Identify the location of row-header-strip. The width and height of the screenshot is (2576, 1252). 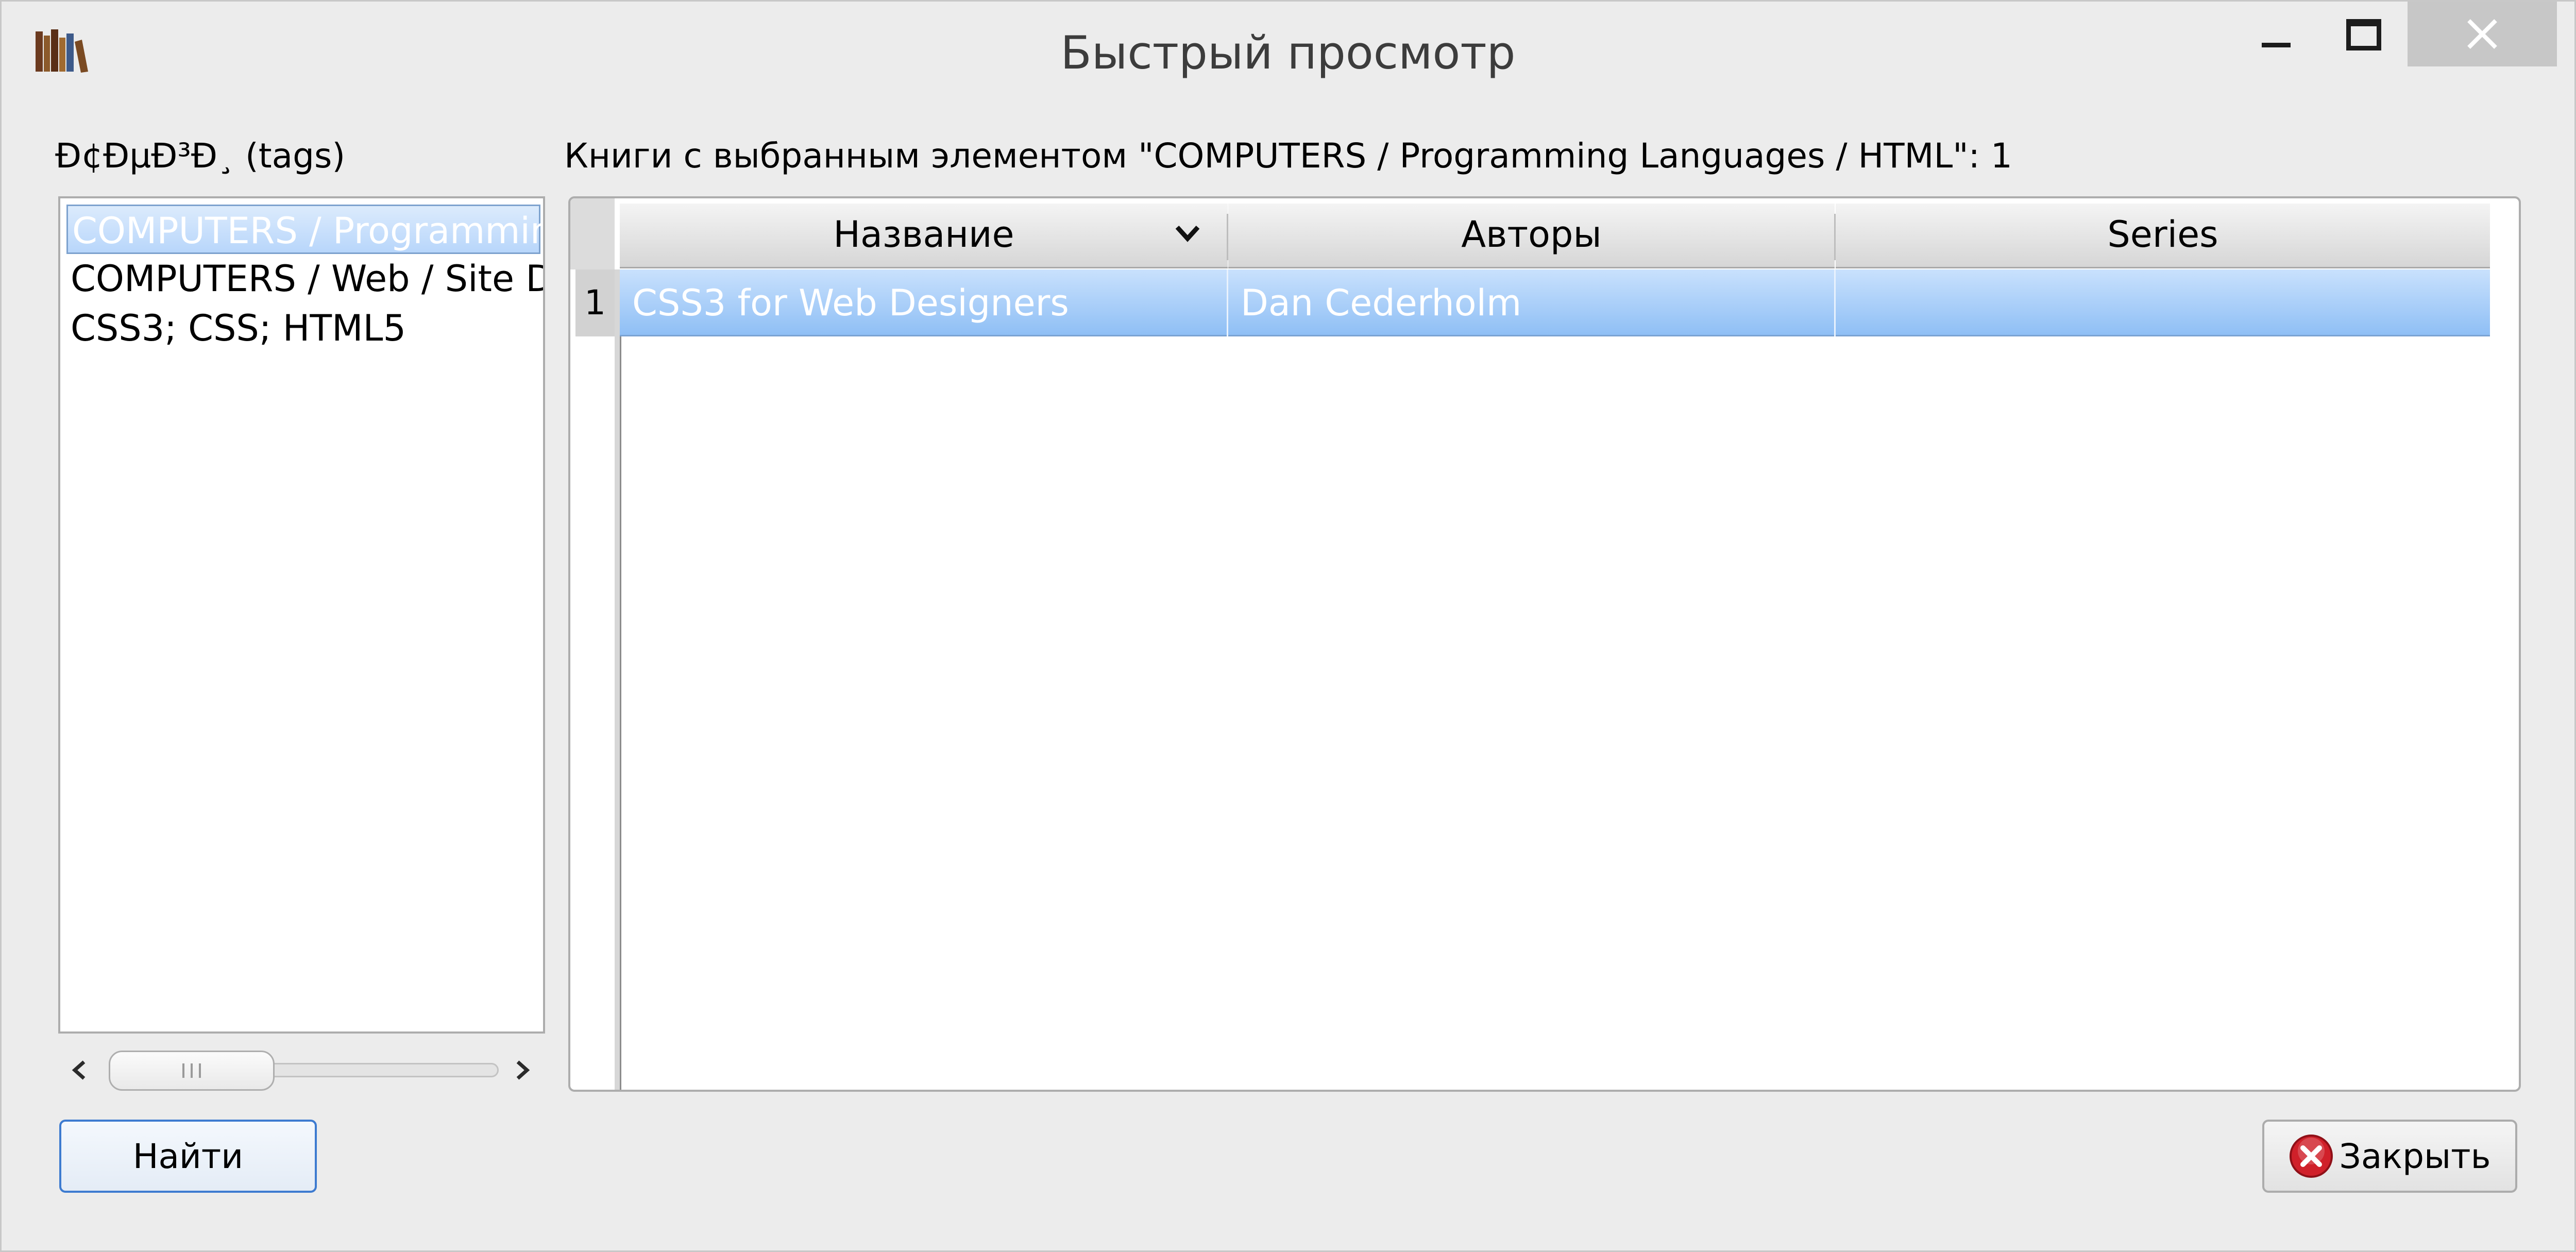
(618, 679).